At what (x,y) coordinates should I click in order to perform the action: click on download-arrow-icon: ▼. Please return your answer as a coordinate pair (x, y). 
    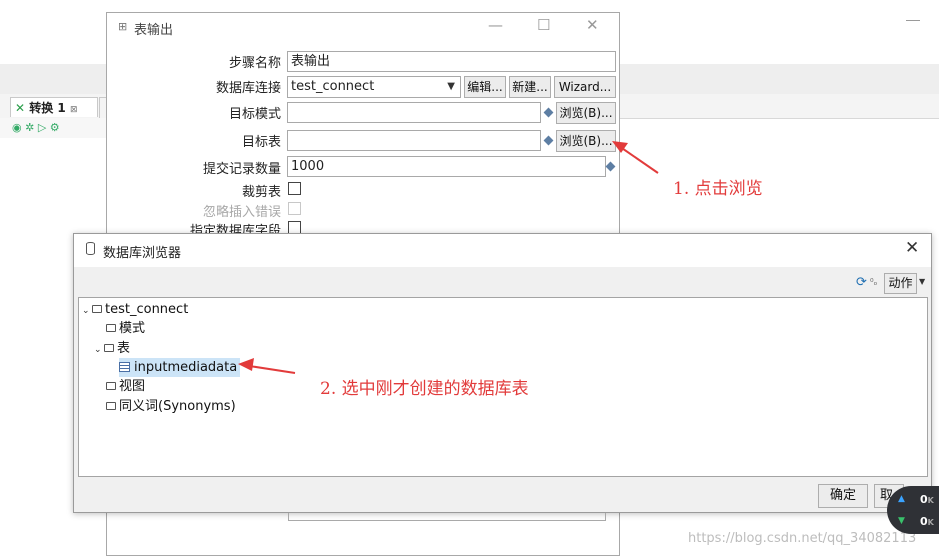
    Looking at the image, I should click on (901, 521).